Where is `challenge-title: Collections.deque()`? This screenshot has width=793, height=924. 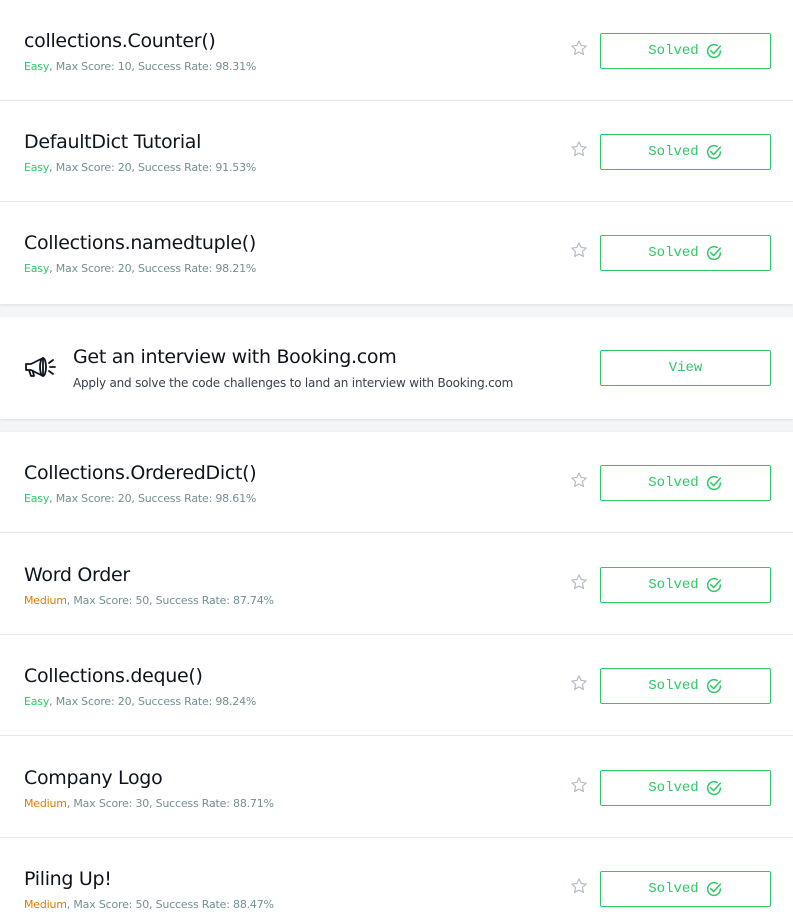 challenge-title: Collections.deque() is located at coordinates (113, 676).